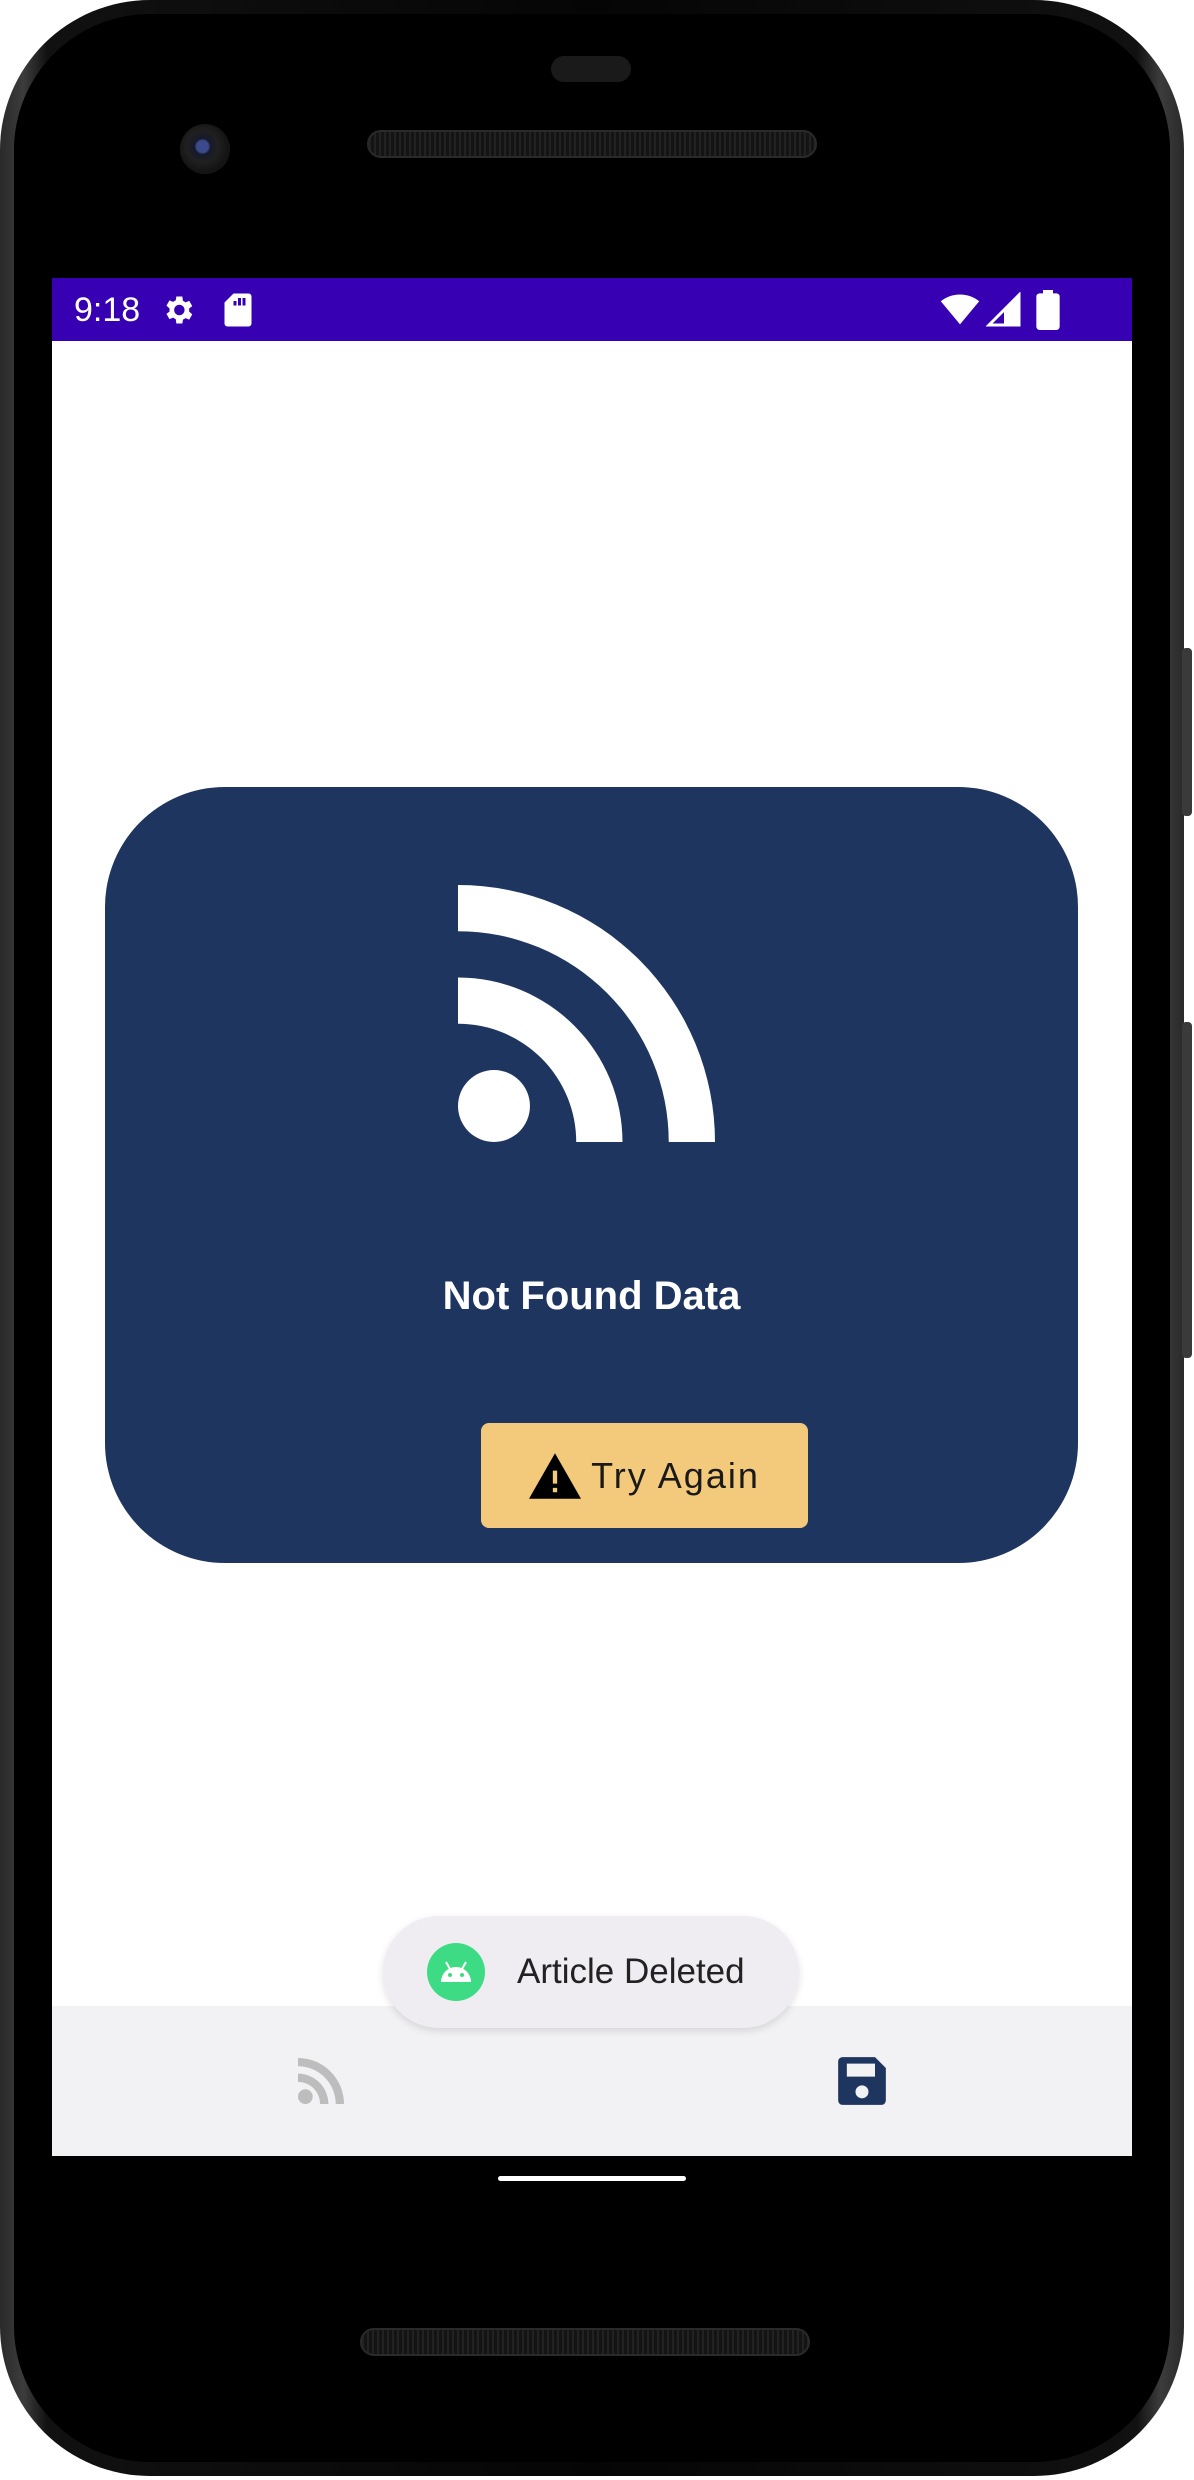 This screenshot has width=1194, height=2480. Describe the element at coordinates (591, 1296) in the screenshot. I see `not-found-message: Not Found Data` at that location.